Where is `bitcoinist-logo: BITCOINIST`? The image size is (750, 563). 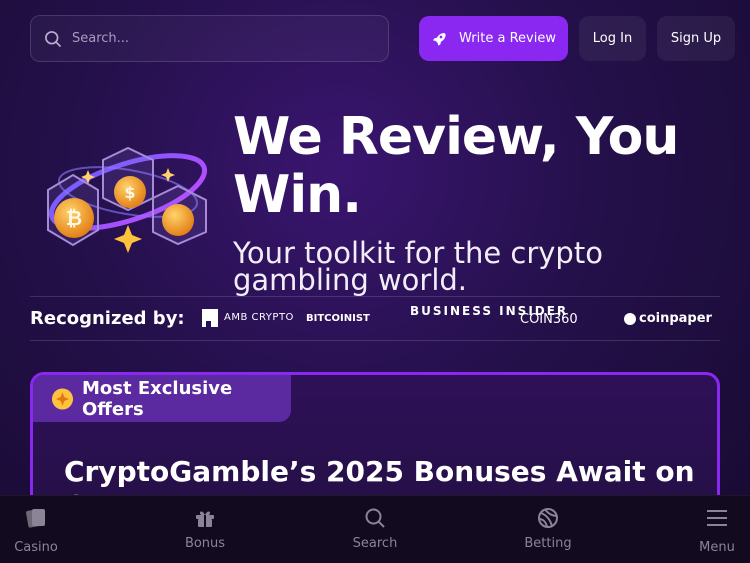 bitcoinist-logo: BITCOINIST is located at coordinates (338, 318).